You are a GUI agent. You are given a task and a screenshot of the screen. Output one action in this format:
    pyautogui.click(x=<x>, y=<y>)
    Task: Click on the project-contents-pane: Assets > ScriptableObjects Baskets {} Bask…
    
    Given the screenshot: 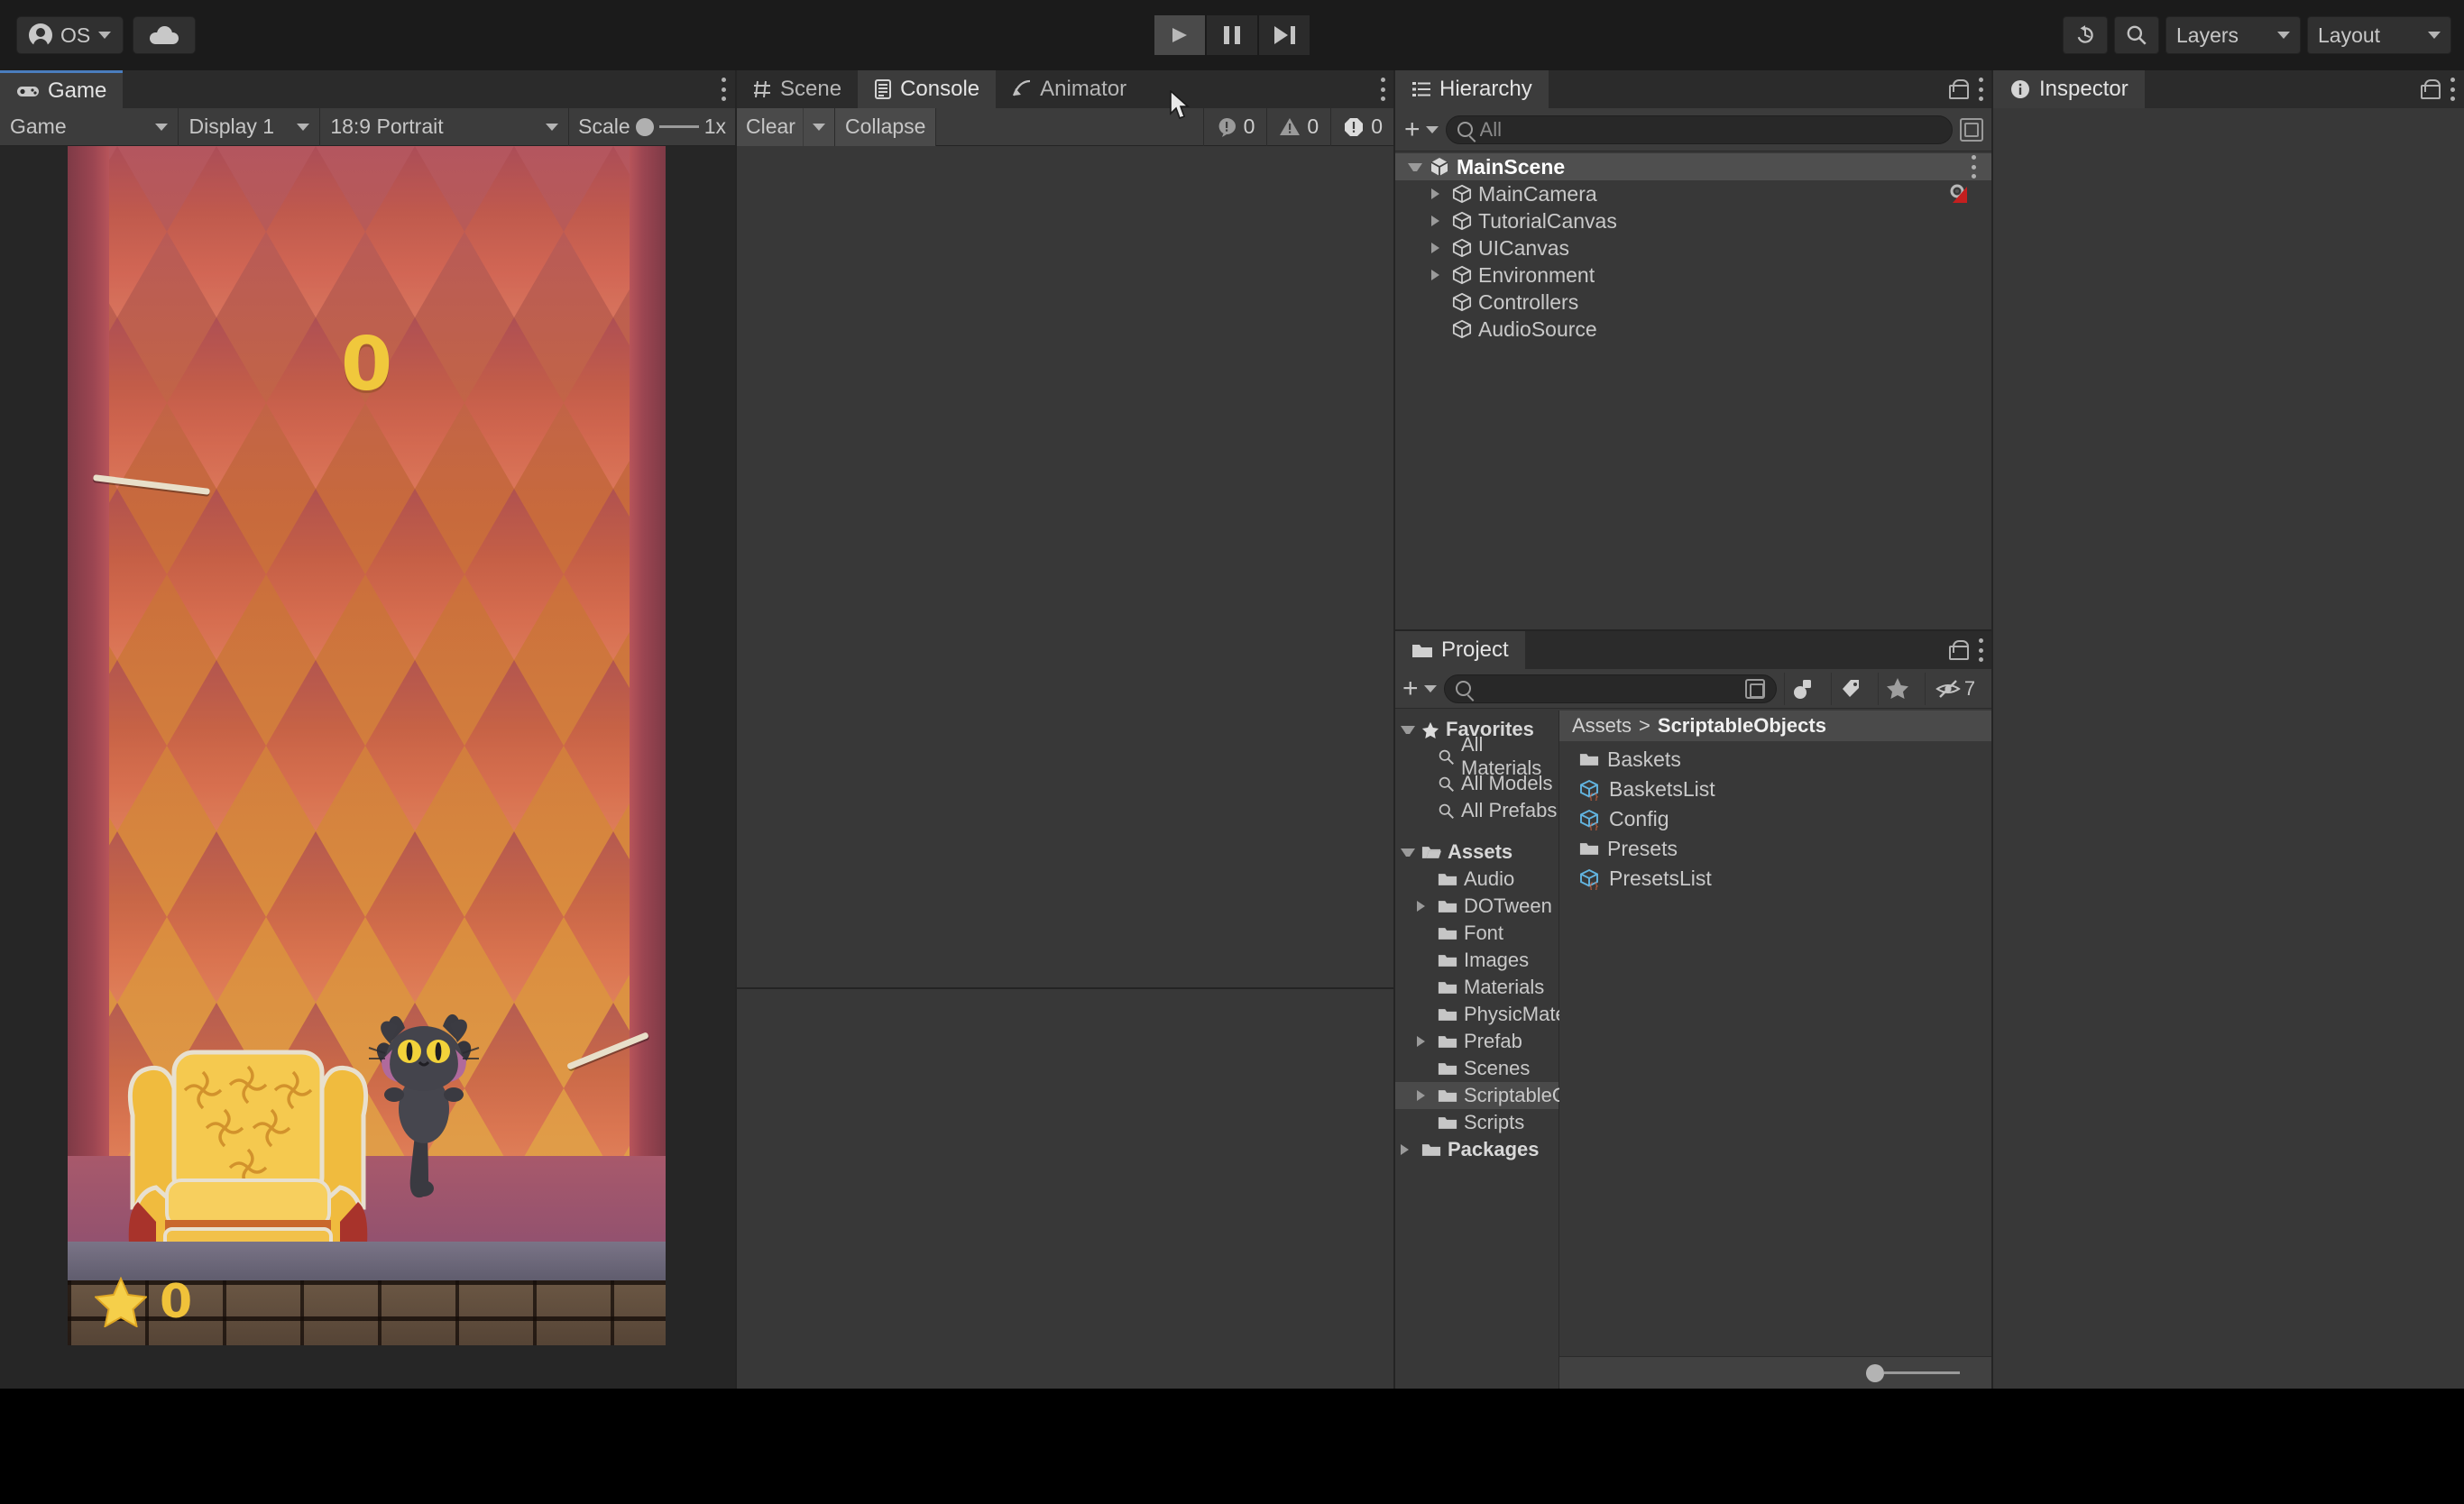 What is the action you would take?
    pyautogui.click(x=1775, y=1050)
    